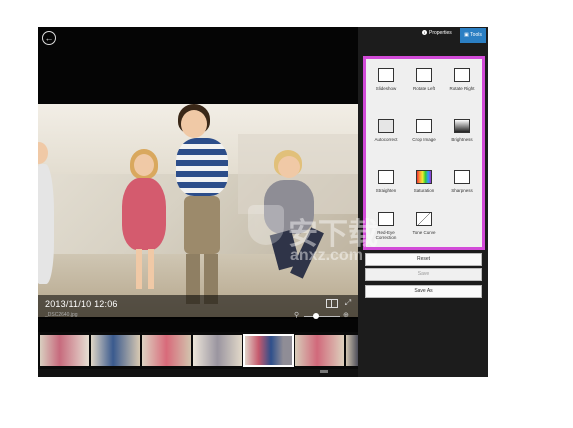 This screenshot has height=428, width=573. I want to click on save-as-button: Save As, so click(423, 291).